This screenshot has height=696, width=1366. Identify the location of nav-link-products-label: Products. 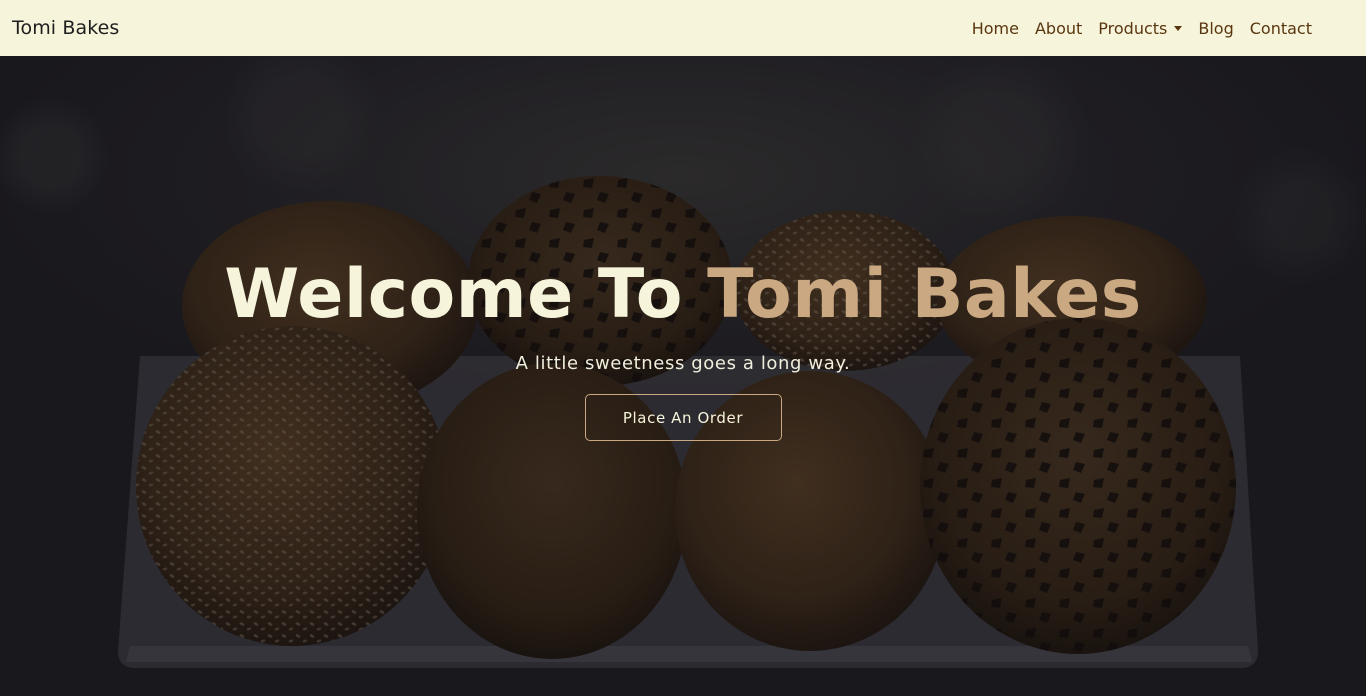
(1133, 28).